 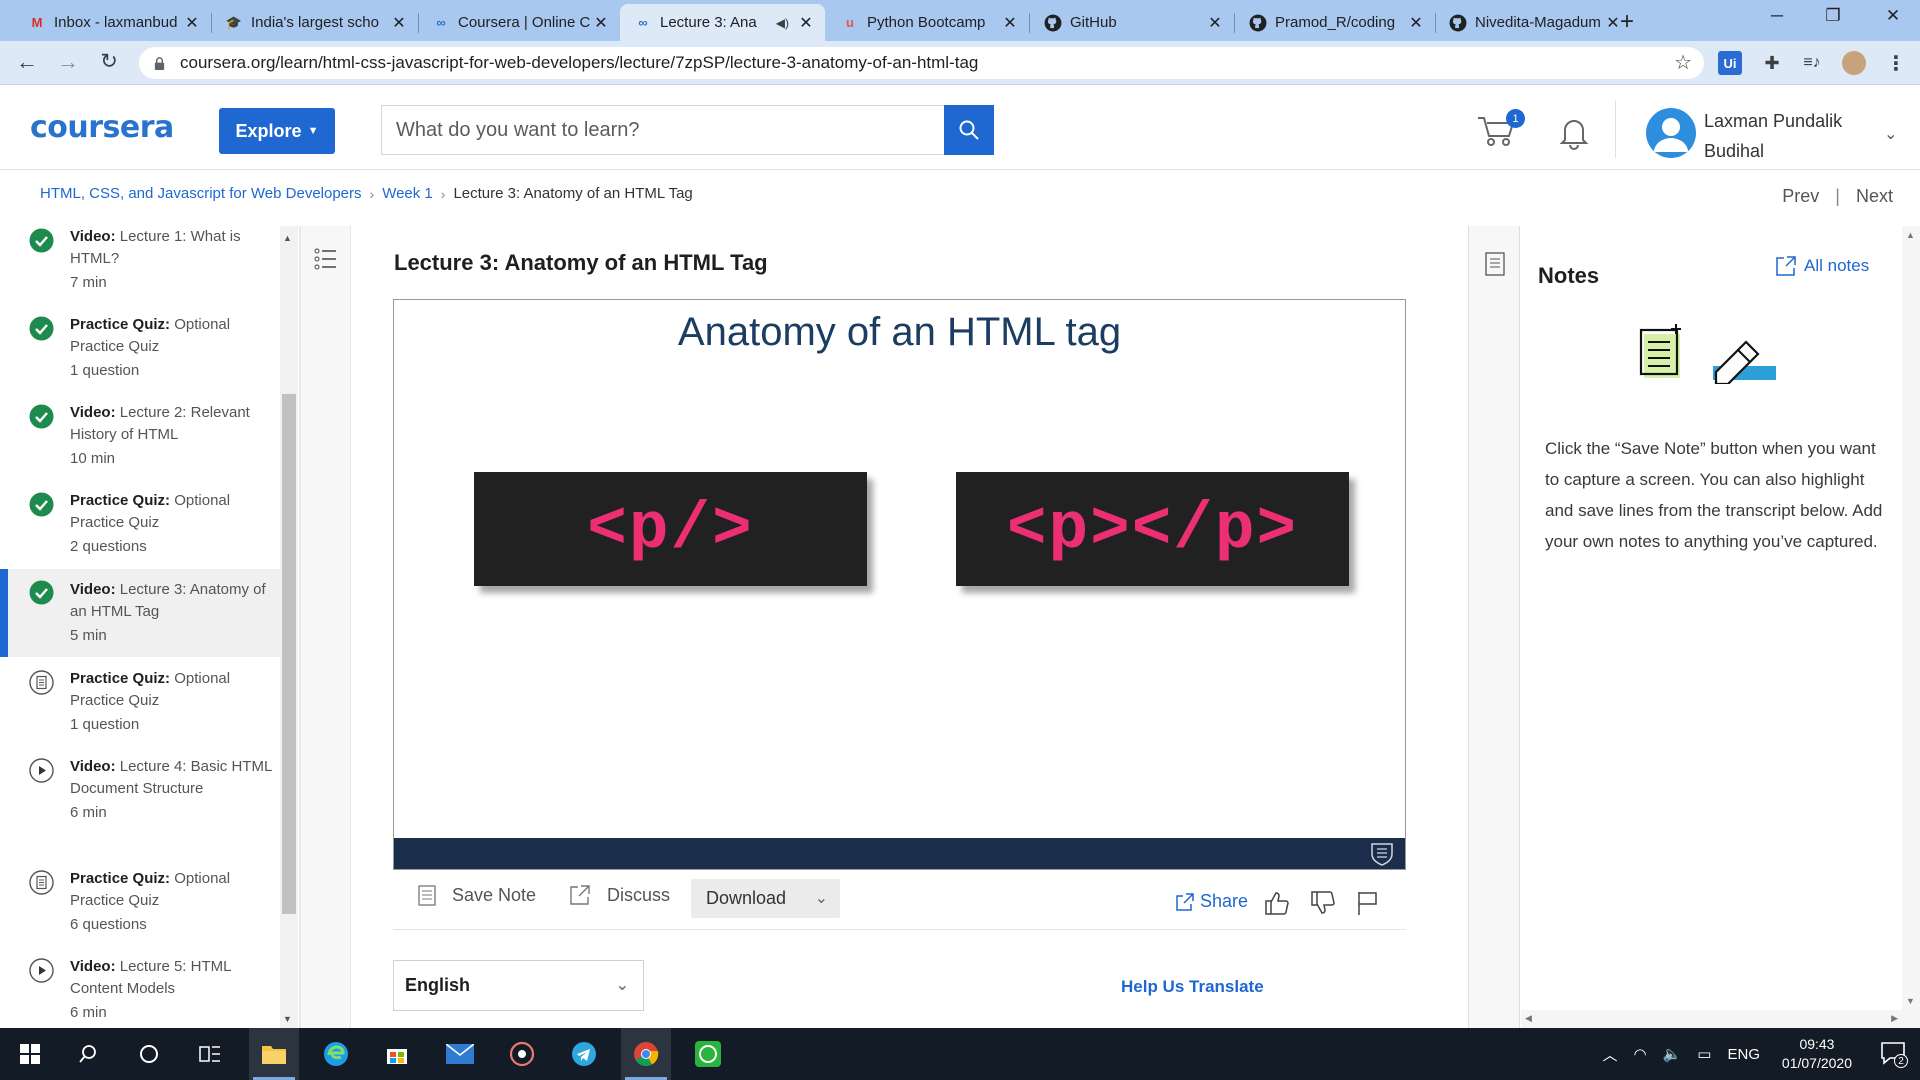 What do you see at coordinates (1890, 134) in the screenshot?
I see `chevron-down-icon: ⌄` at bounding box center [1890, 134].